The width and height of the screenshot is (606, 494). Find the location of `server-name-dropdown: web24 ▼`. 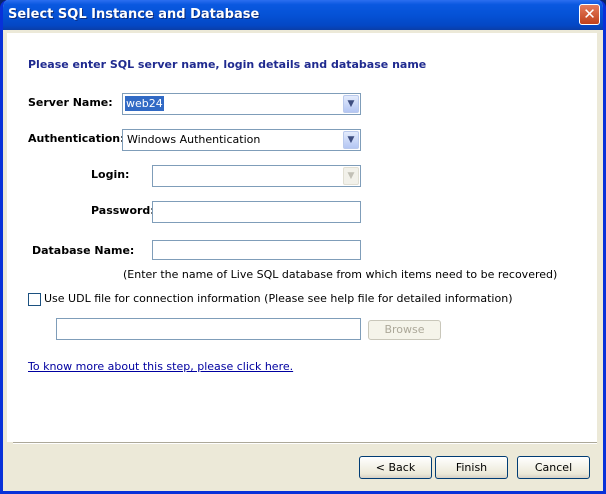

server-name-dropdown: web24 ▼ is located at coordinates (241, 104).